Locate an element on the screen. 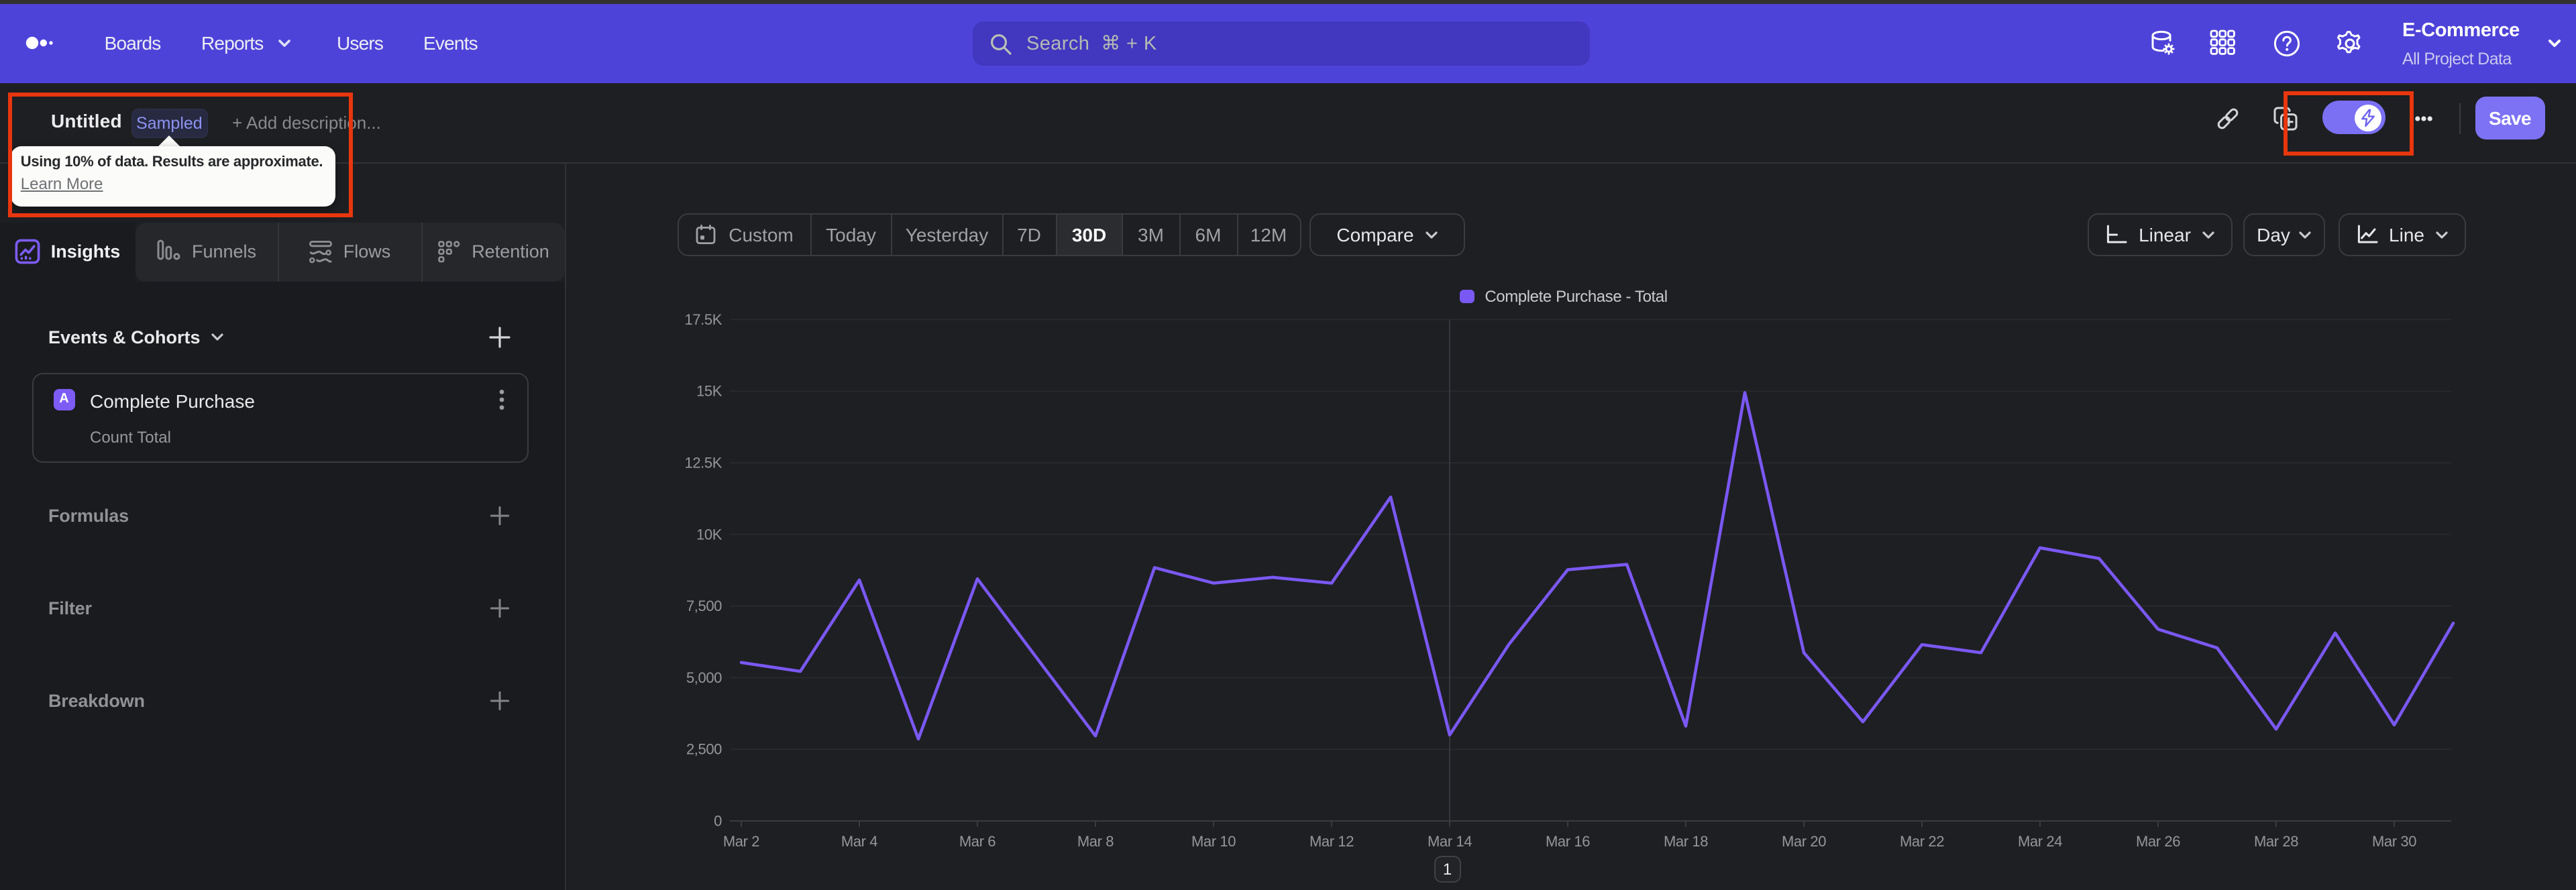  svg-text: Mar 18 is located at coordinates (1686, 841).